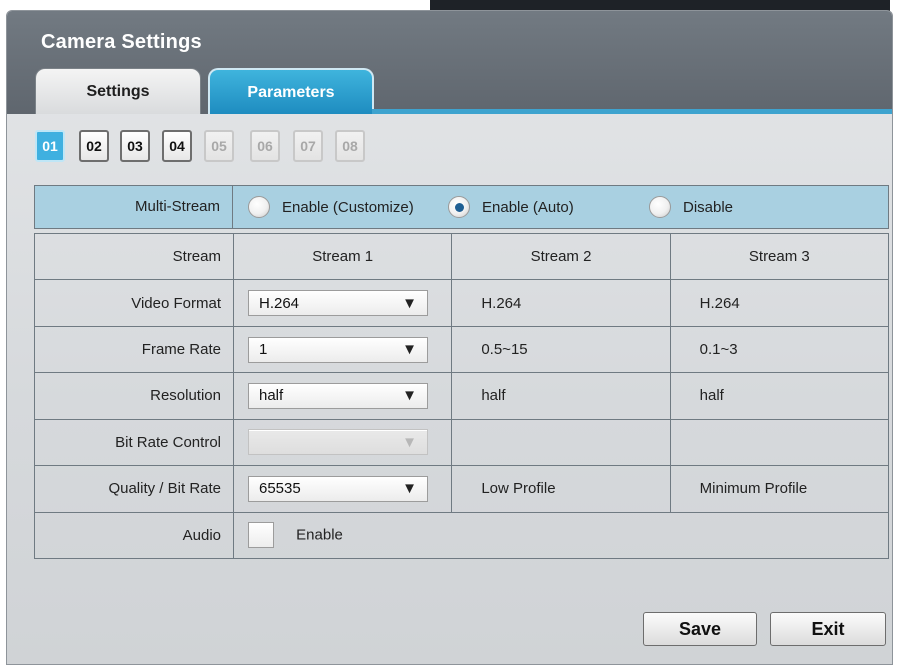  I want to click on radio-disable: Disable, so click(691, 207).